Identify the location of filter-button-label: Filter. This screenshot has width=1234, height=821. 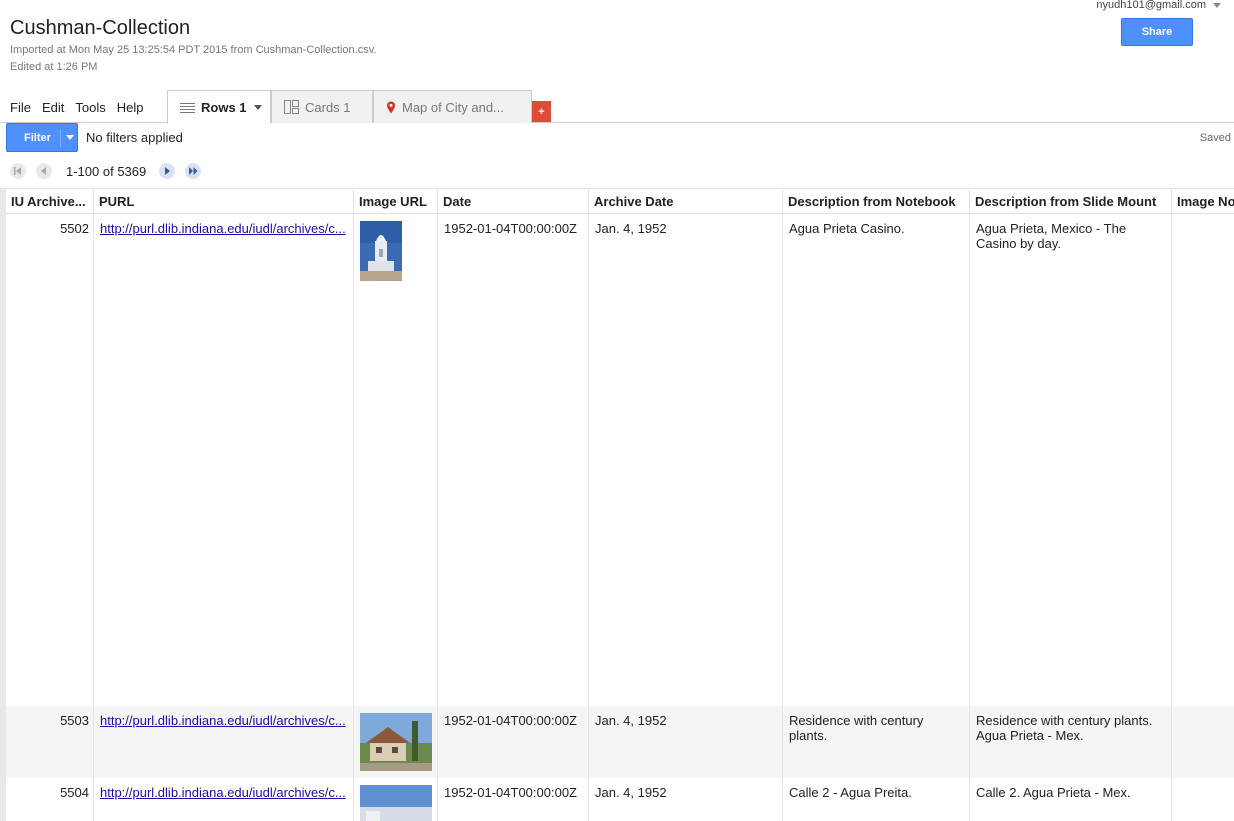
(37, 137).